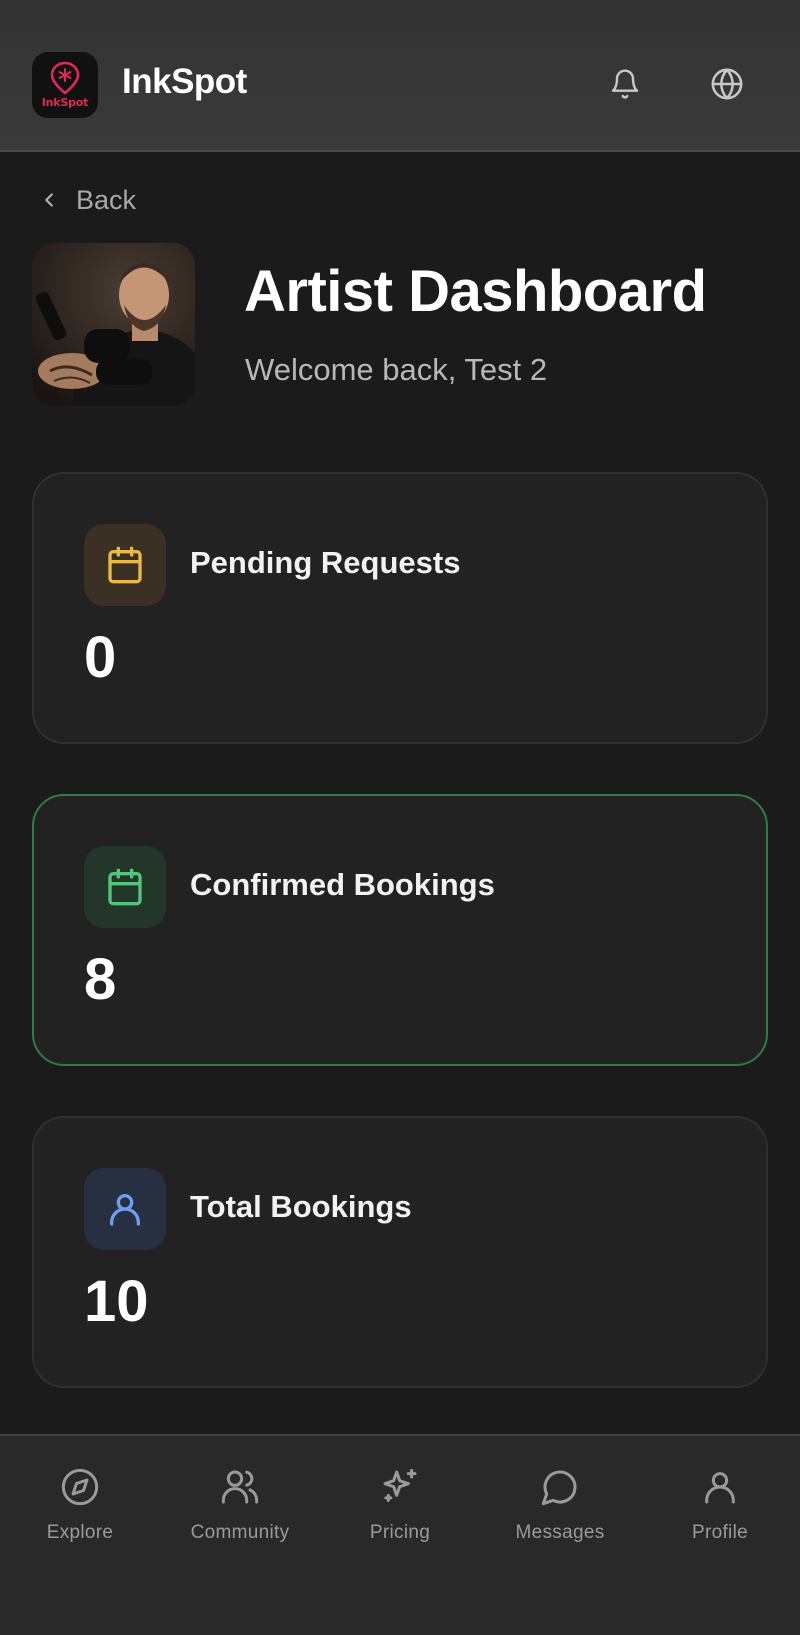 The image size is (800, 1635). I want to click on nav-label: Profile, so click(720, 1532).